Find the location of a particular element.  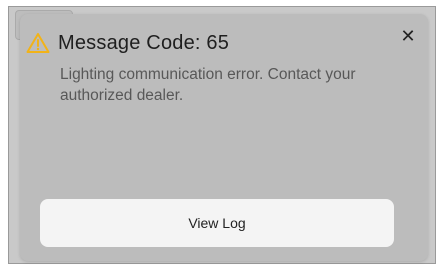

warning-icon is located at coordinates (38, 43).